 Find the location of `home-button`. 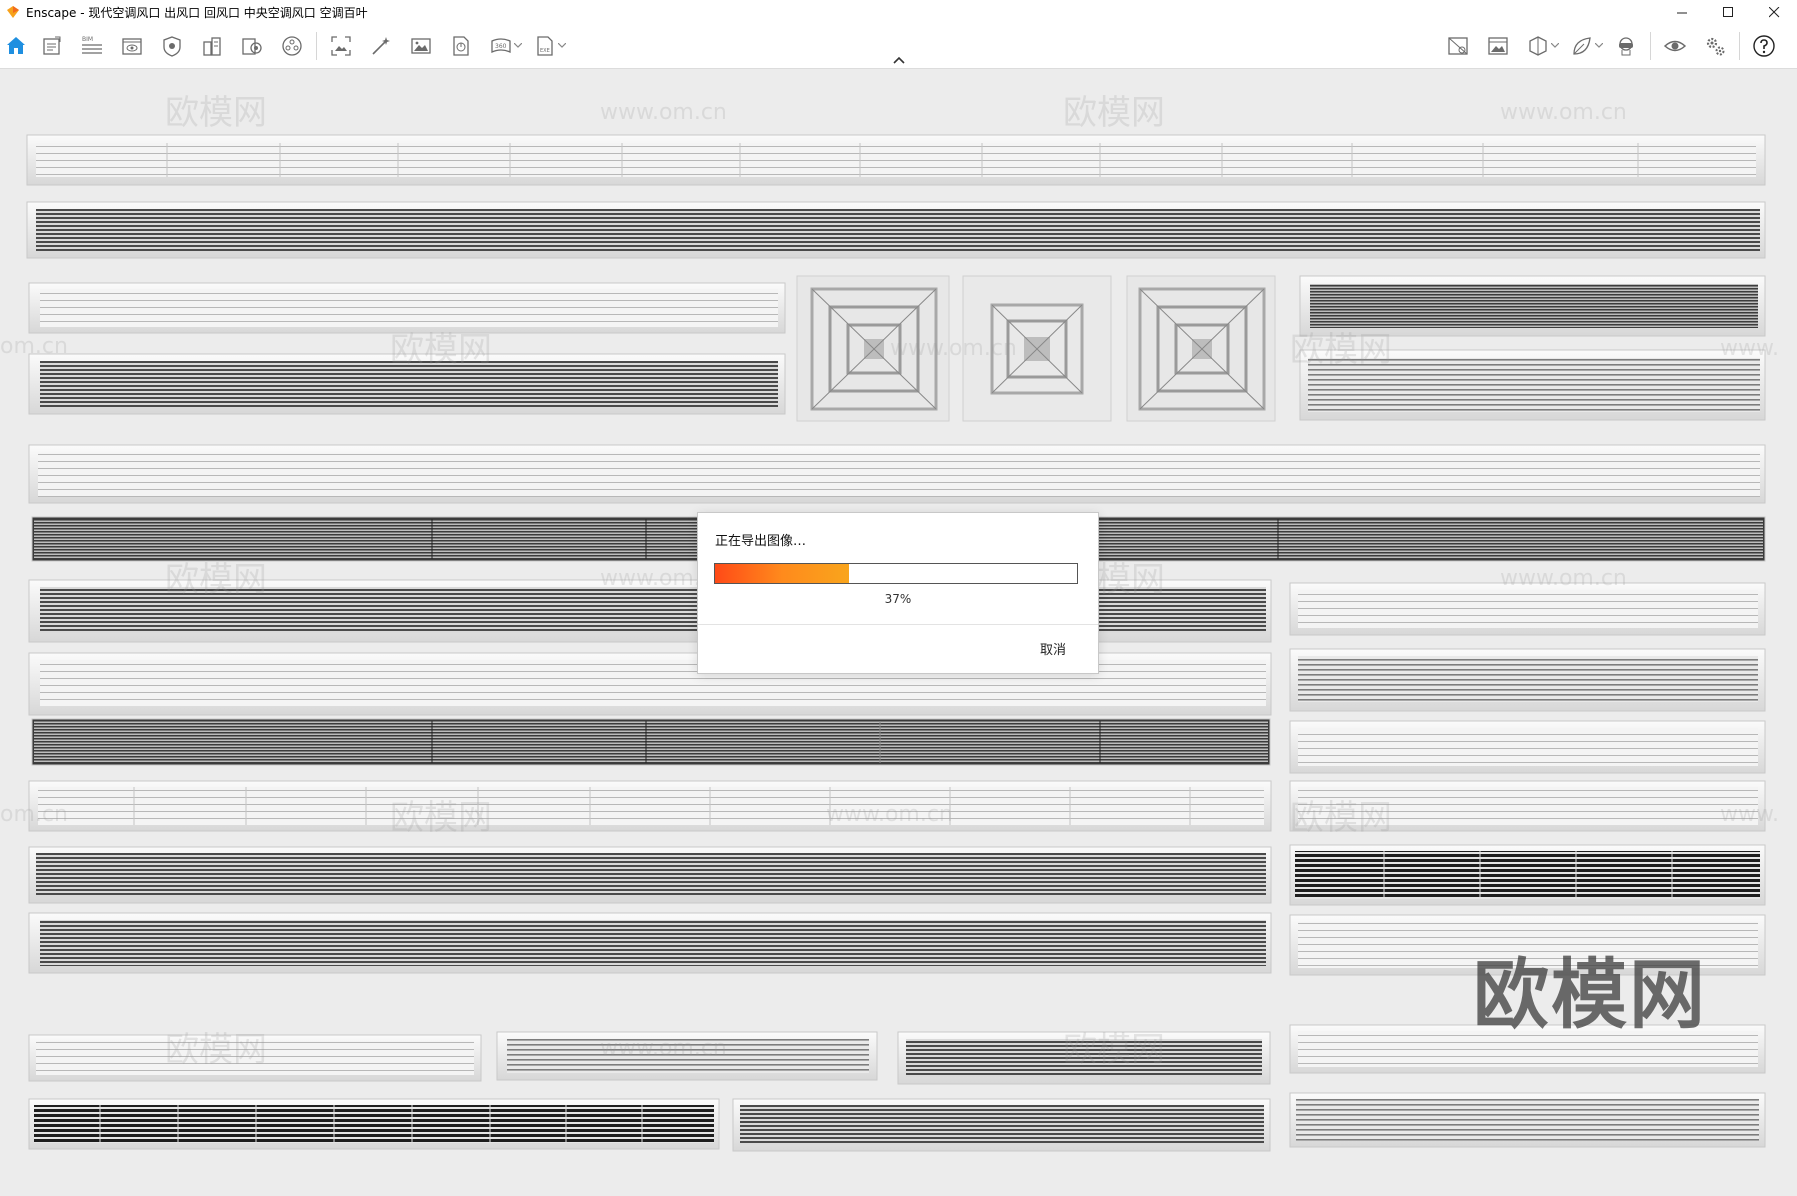

home-button is located at coordinates (16, 46).